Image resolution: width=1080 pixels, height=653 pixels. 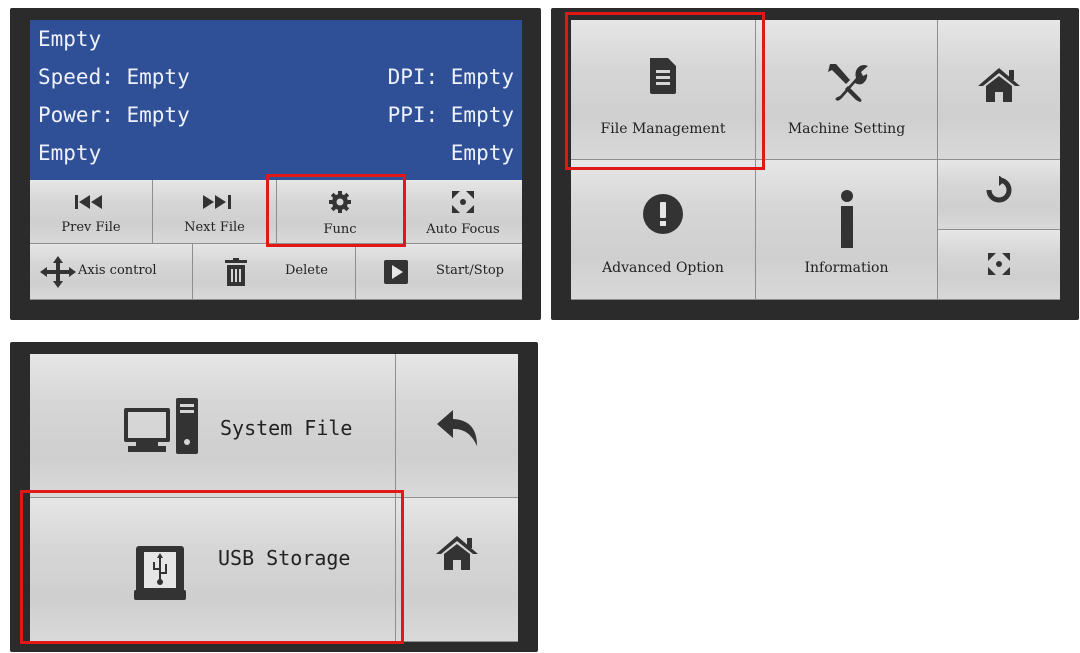 What do you see at coordinates (663, 268) in the screenshot?
I see `advanced-option-label: Advanced Option` at bounding box center [663, 268].